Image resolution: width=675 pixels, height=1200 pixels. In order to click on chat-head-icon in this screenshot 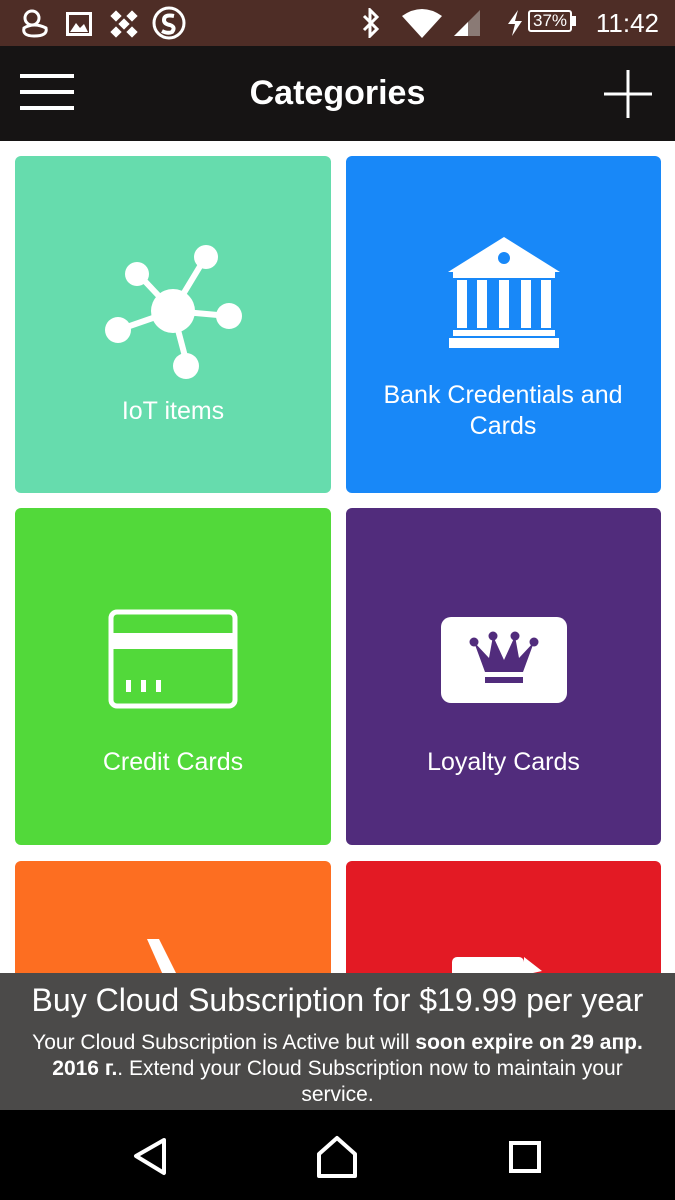, I will do `click(35, 23)`.